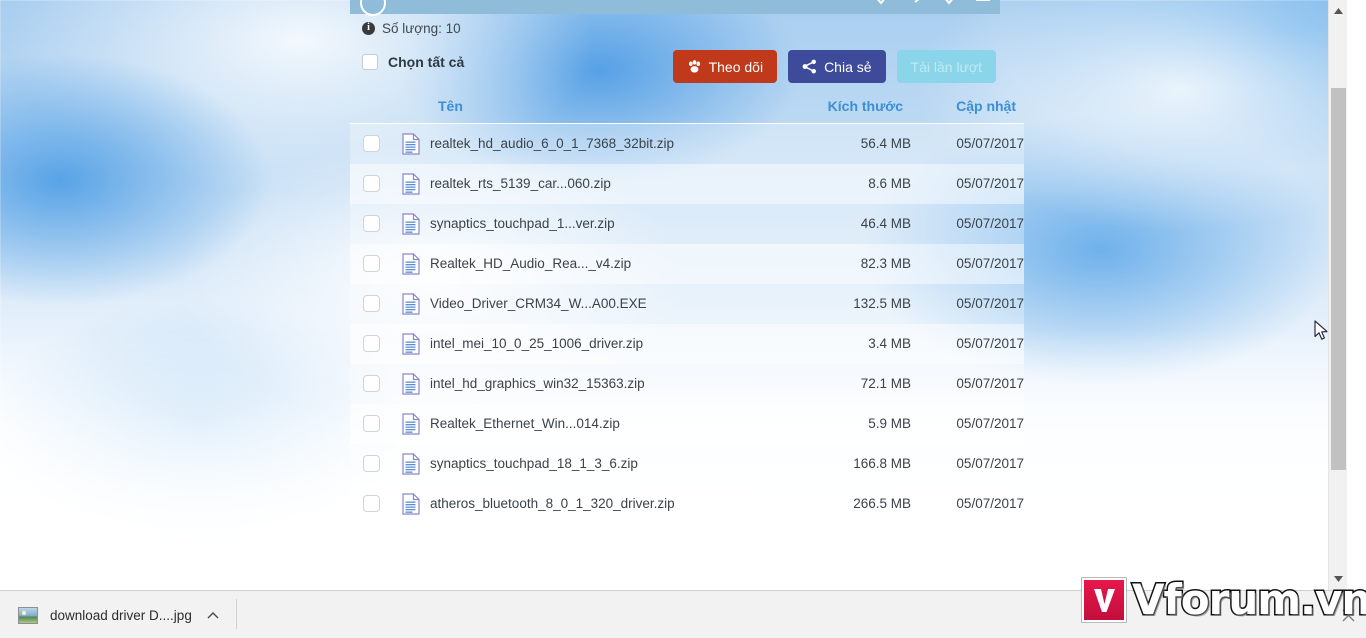  What do you see at coordinates (809, 66) in the screenshot?
I see `share-icon` at bounding box center [809, 66].